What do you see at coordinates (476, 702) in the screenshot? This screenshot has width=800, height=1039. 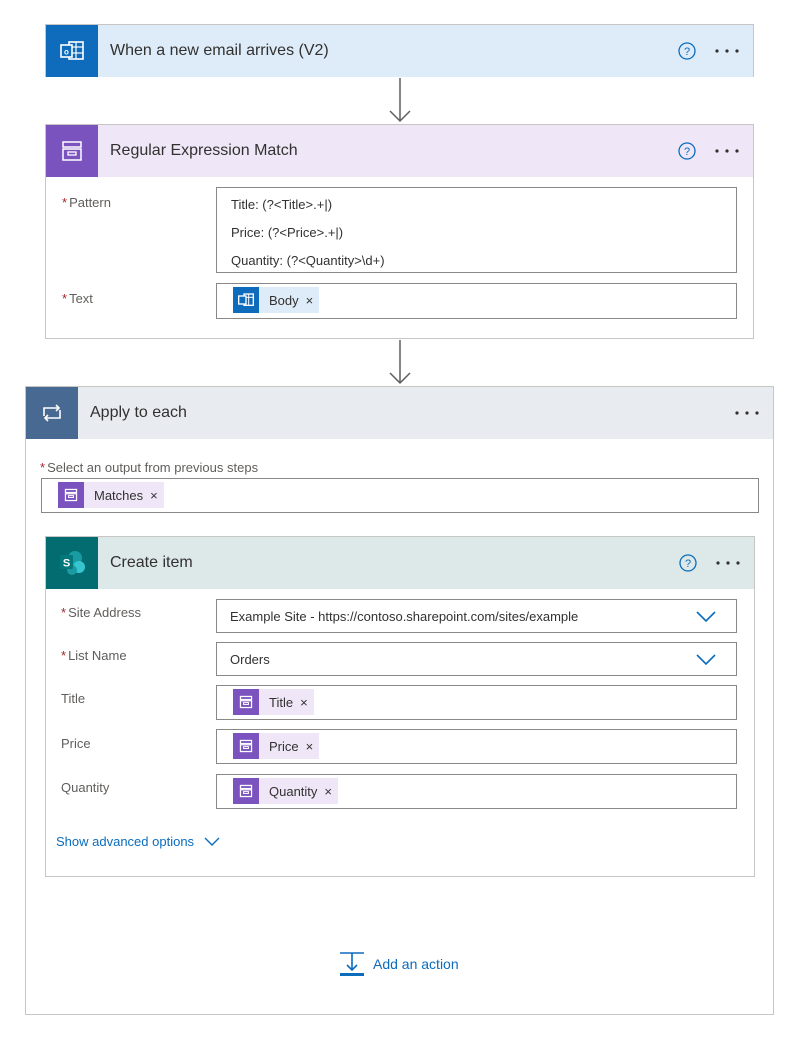 I see `title-input: Title ×` at bounding box center [476, 702].